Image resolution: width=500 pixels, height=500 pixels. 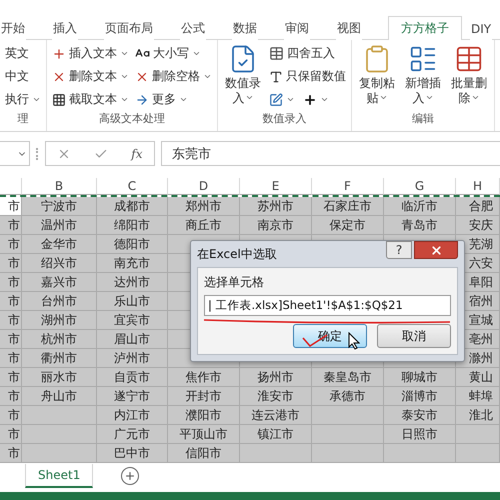 I want to click on group-label: 数值录入, so click(x=285, y=119).